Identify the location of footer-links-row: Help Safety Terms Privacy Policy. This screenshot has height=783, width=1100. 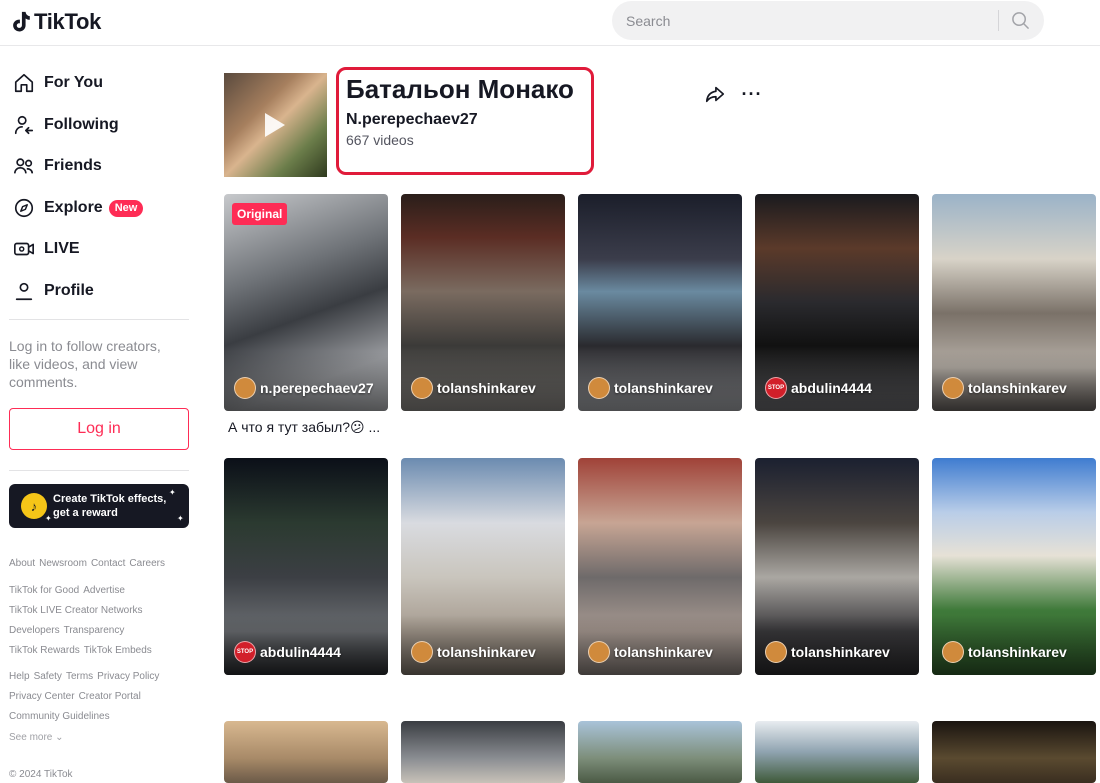
(86, 677).